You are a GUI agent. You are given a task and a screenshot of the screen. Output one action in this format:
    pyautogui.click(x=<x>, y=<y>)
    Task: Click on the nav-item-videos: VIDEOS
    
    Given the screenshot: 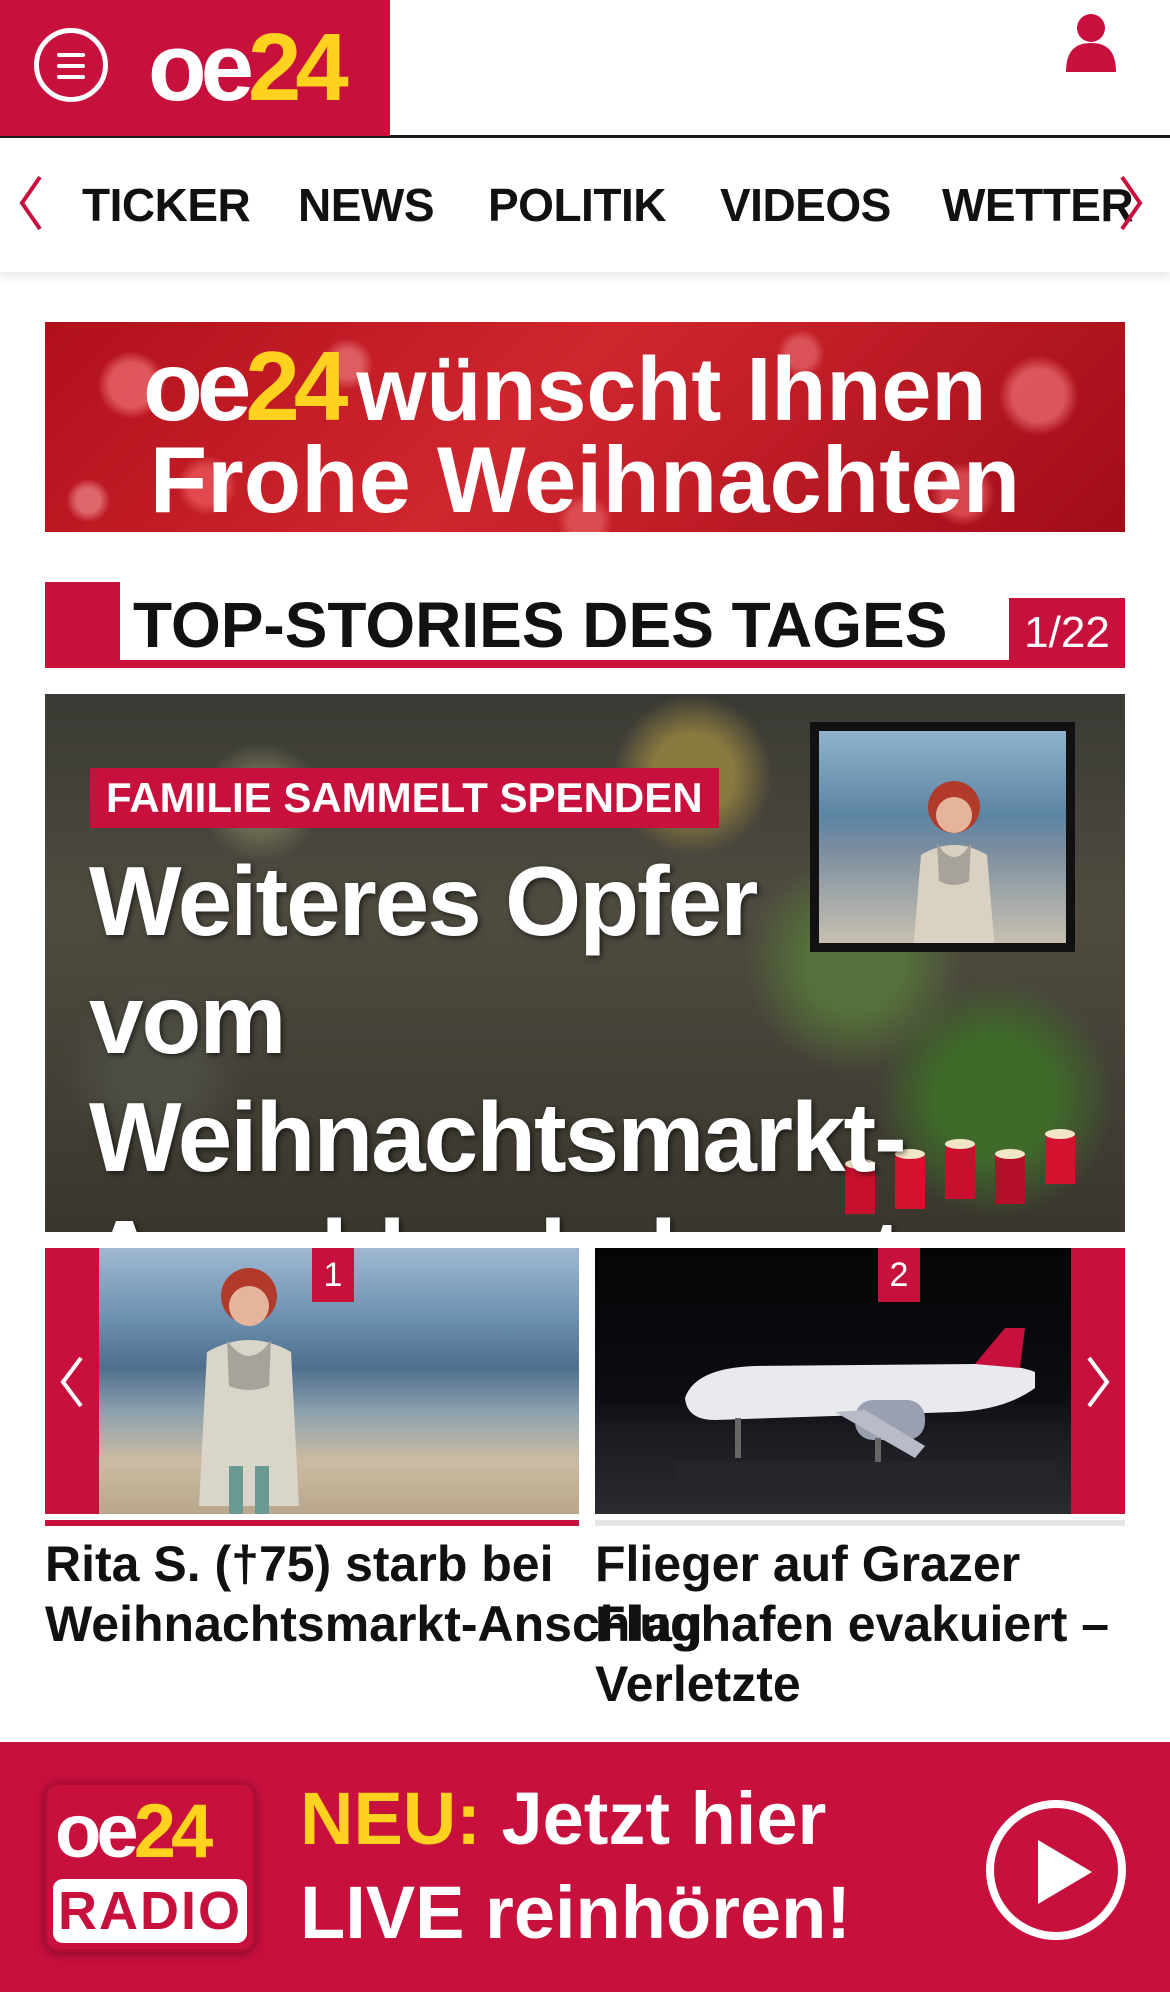 What is the action you would take?
    pyautogui.click(x=805, y=205)
    